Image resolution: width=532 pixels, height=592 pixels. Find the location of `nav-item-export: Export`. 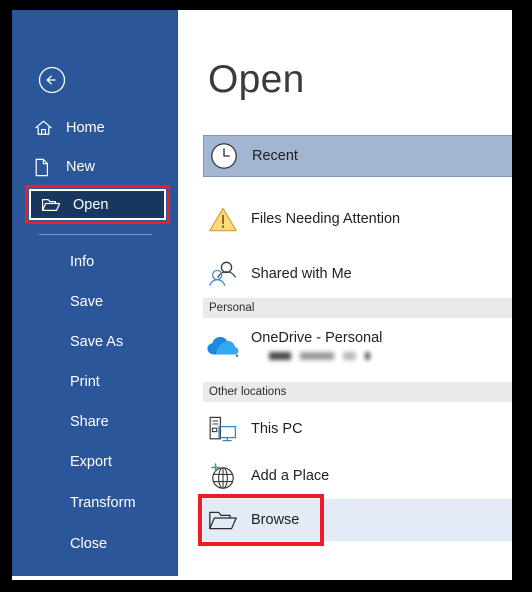

nav-item-export: Export is located at coordinates (91, 462).